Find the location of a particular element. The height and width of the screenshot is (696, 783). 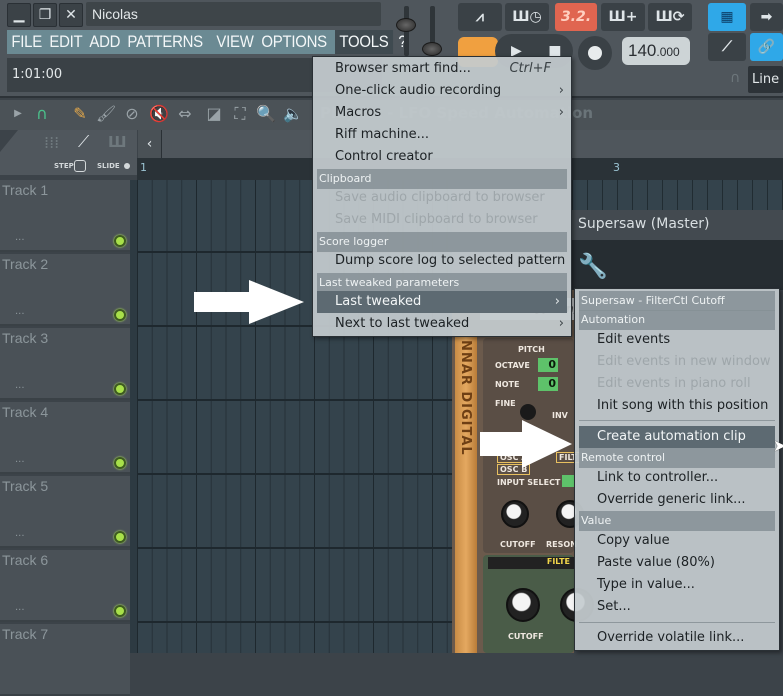

menu-item-paste-value: Paste value (80%) is located at coordinates (677, 563).